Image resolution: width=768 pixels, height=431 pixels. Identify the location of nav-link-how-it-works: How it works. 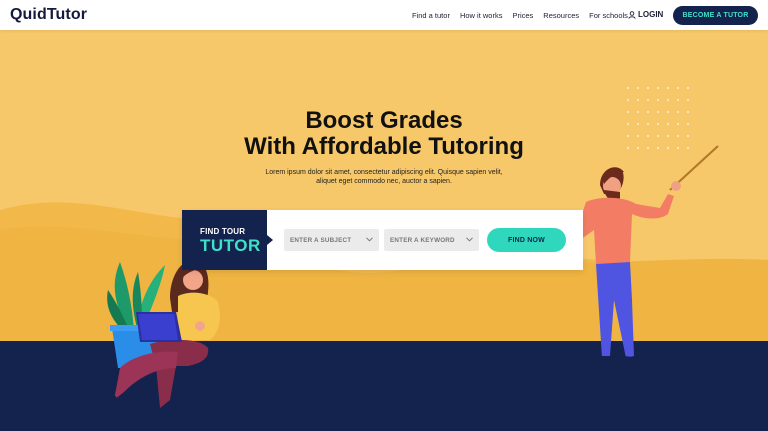
(481, 15).